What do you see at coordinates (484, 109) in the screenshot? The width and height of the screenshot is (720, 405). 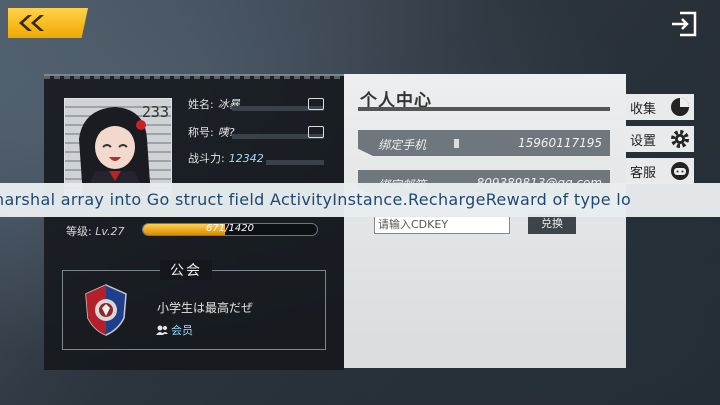 I see `title-underline` at bounding box center [484, 109].